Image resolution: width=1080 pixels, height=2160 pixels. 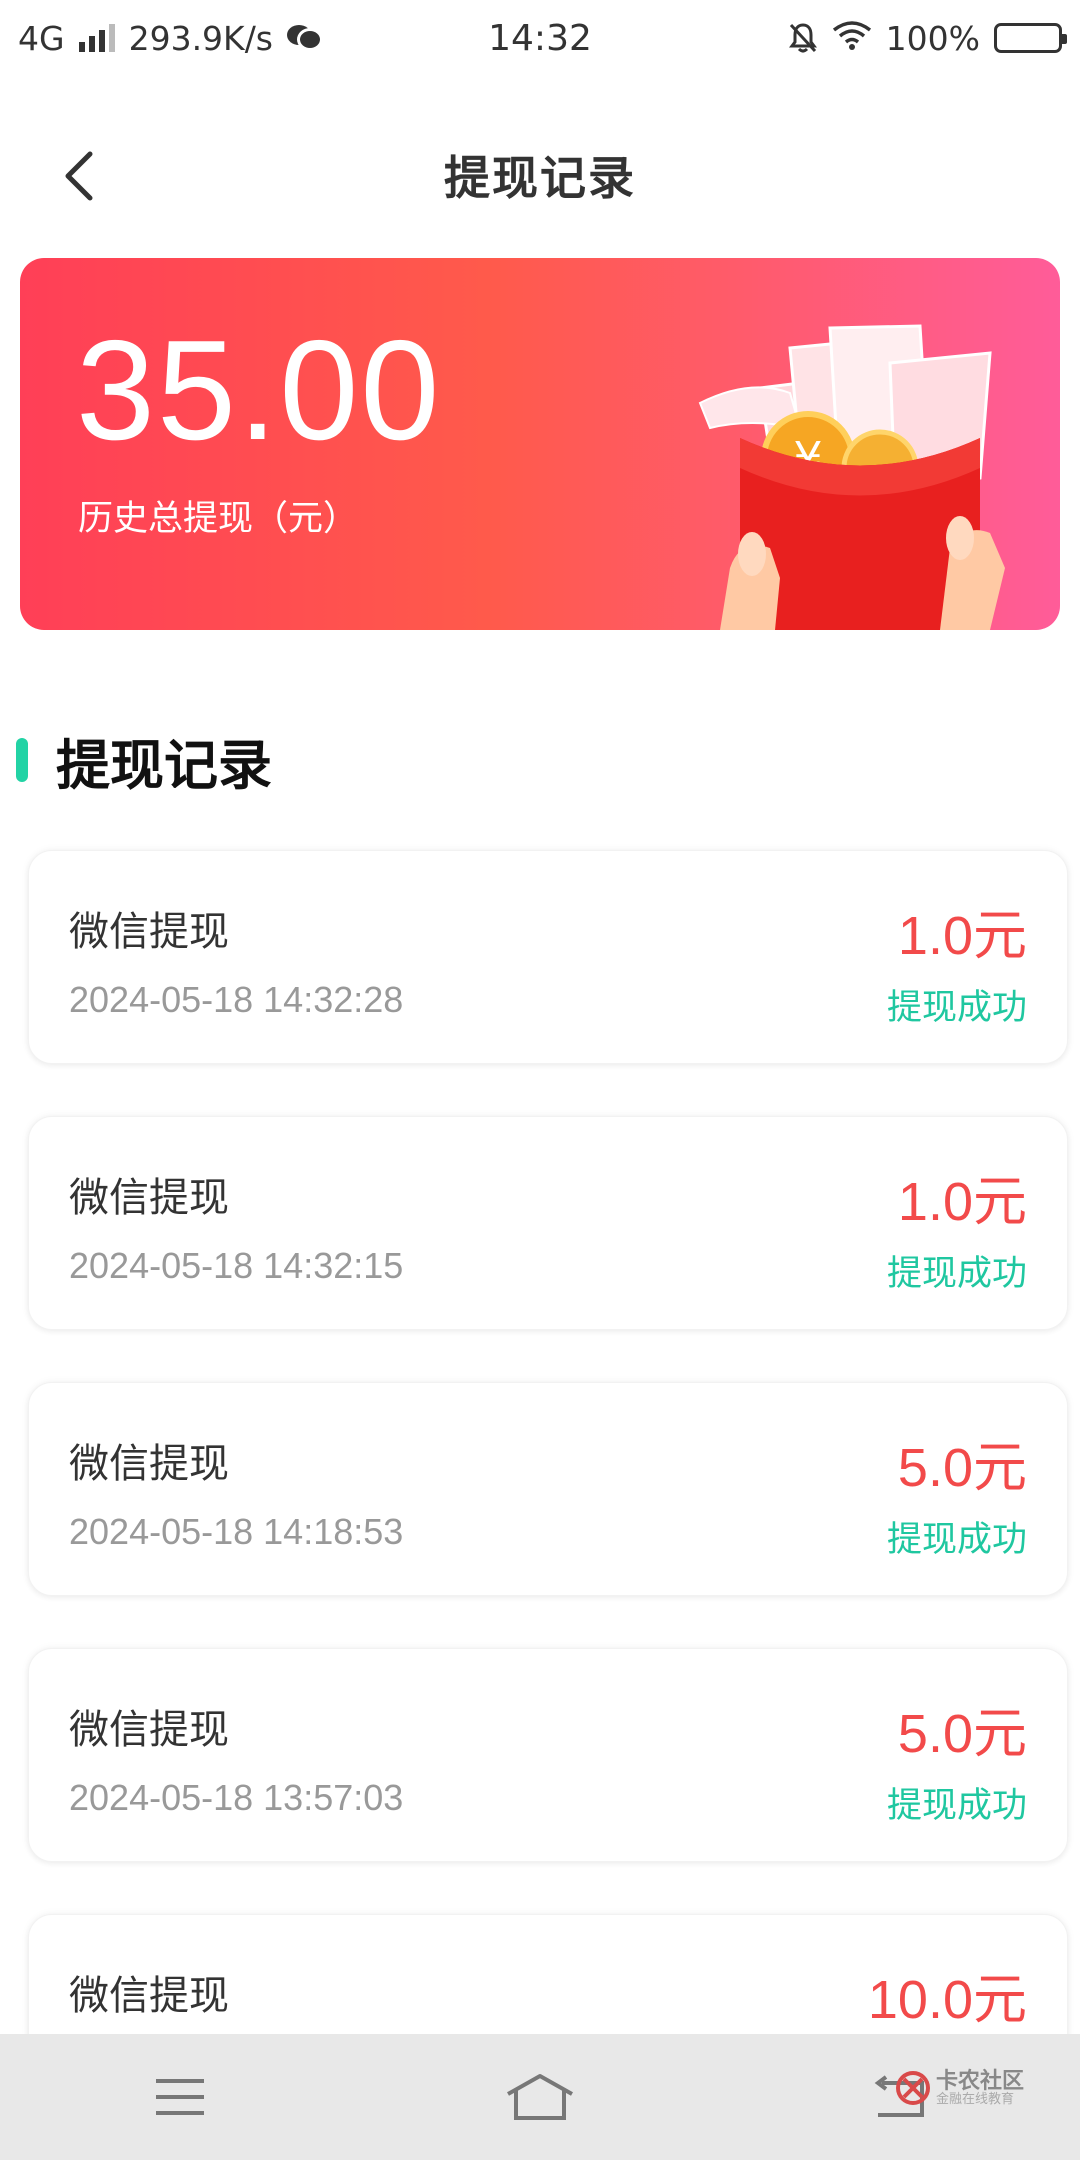 I want to click on chevron-left-icon, so click(x=79, y=176).